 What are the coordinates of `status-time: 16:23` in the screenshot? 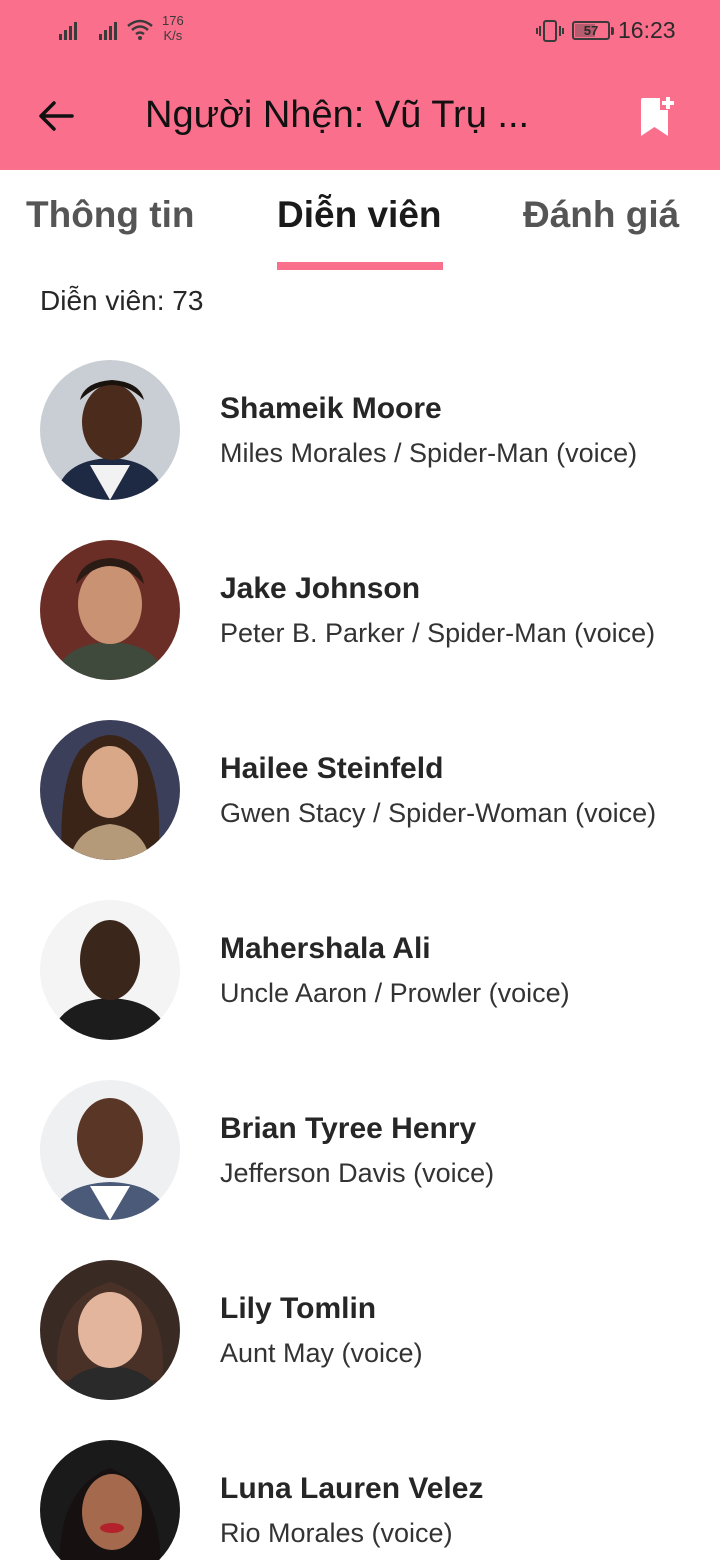 It's located at (647, 30).